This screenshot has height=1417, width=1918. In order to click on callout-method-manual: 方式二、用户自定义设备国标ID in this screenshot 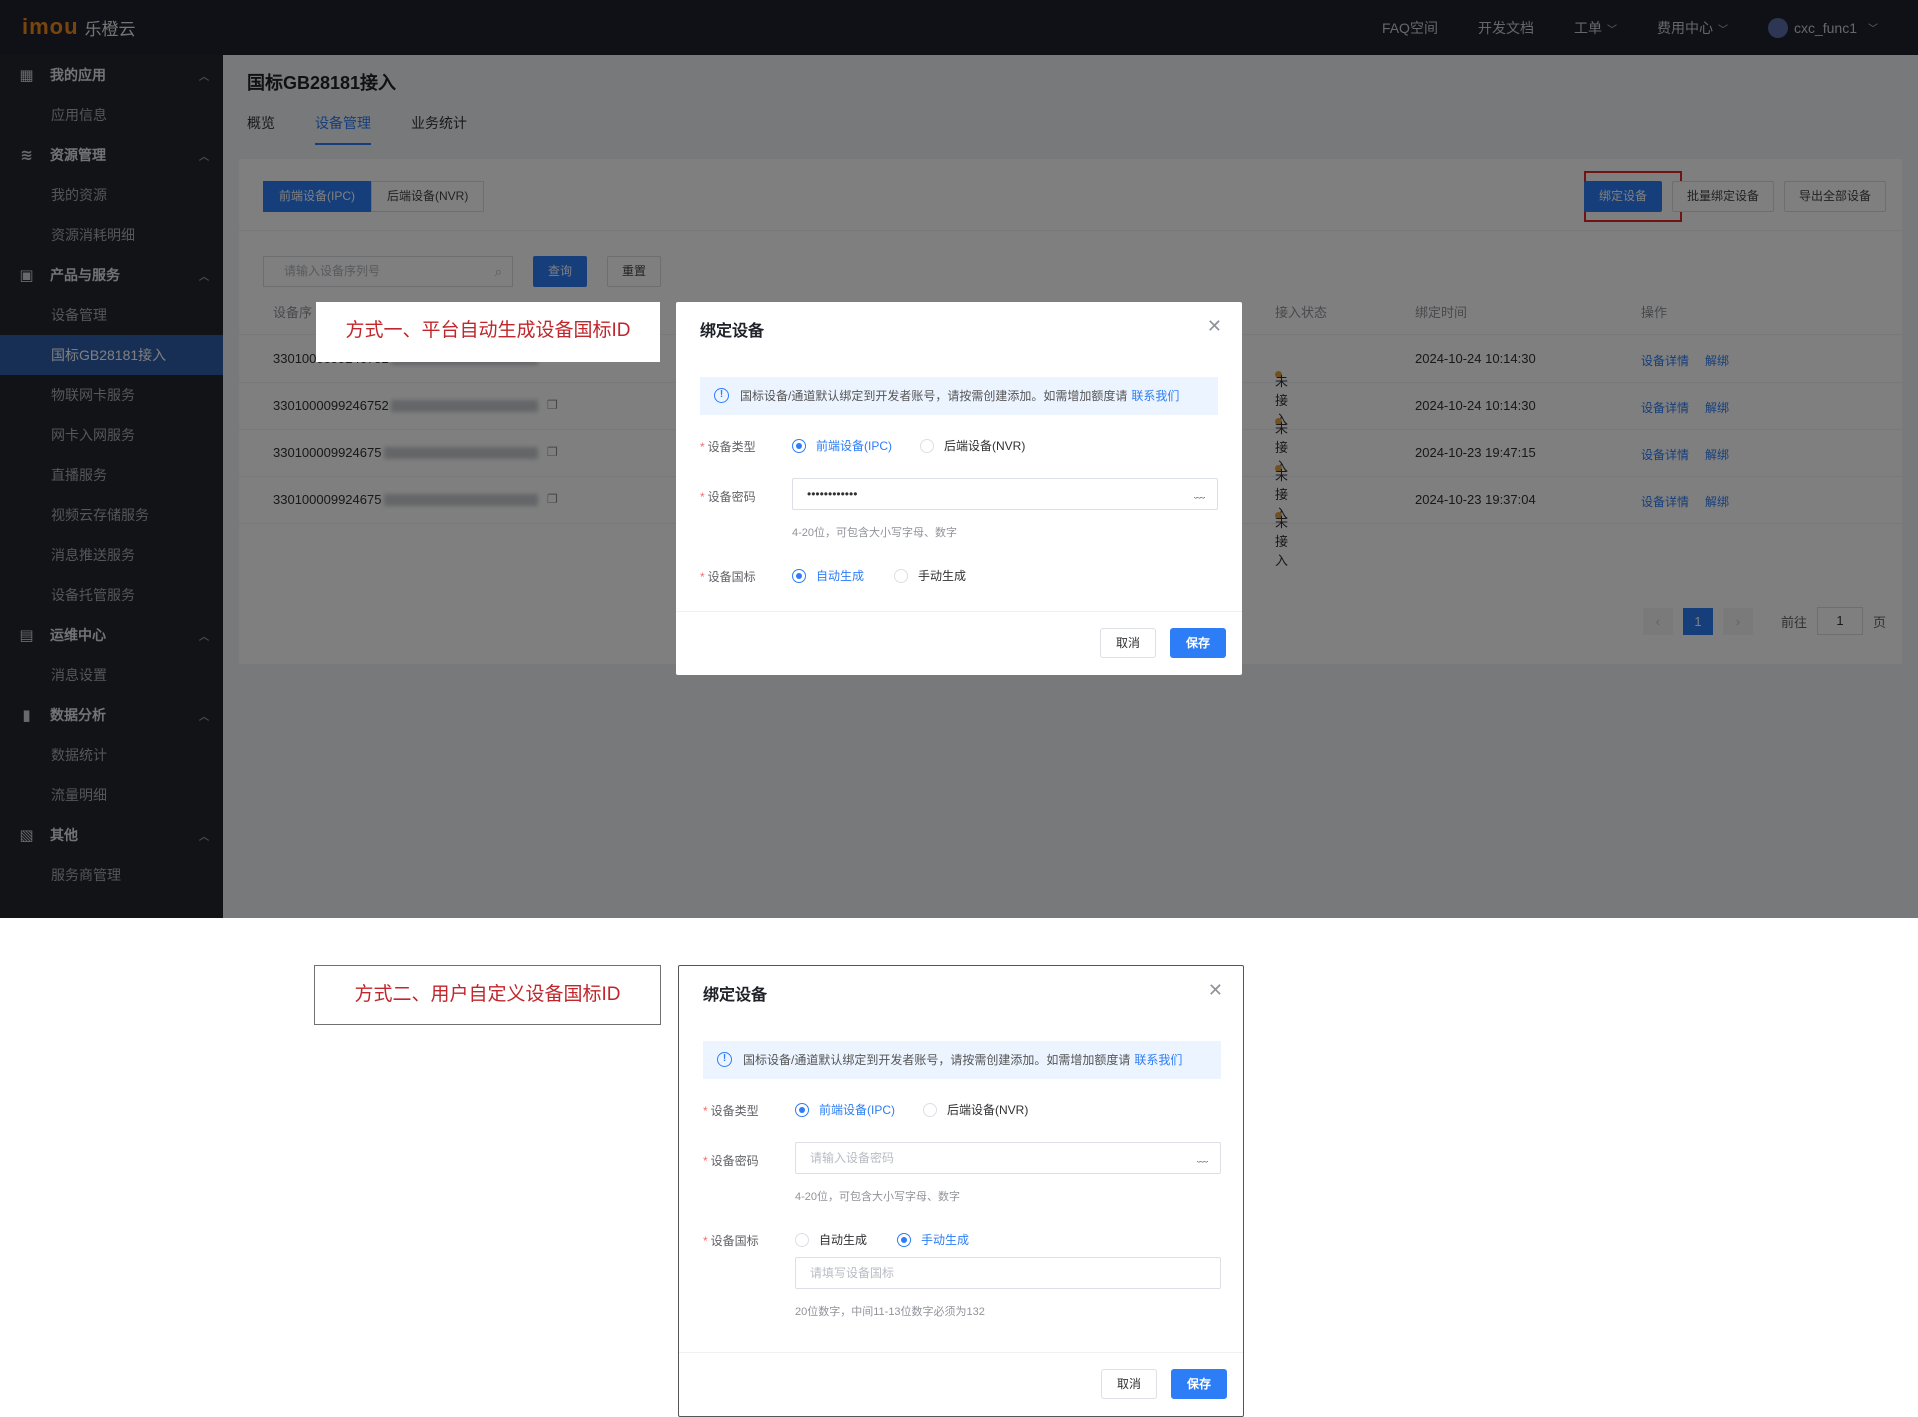, I will do `click(487, 995)`.